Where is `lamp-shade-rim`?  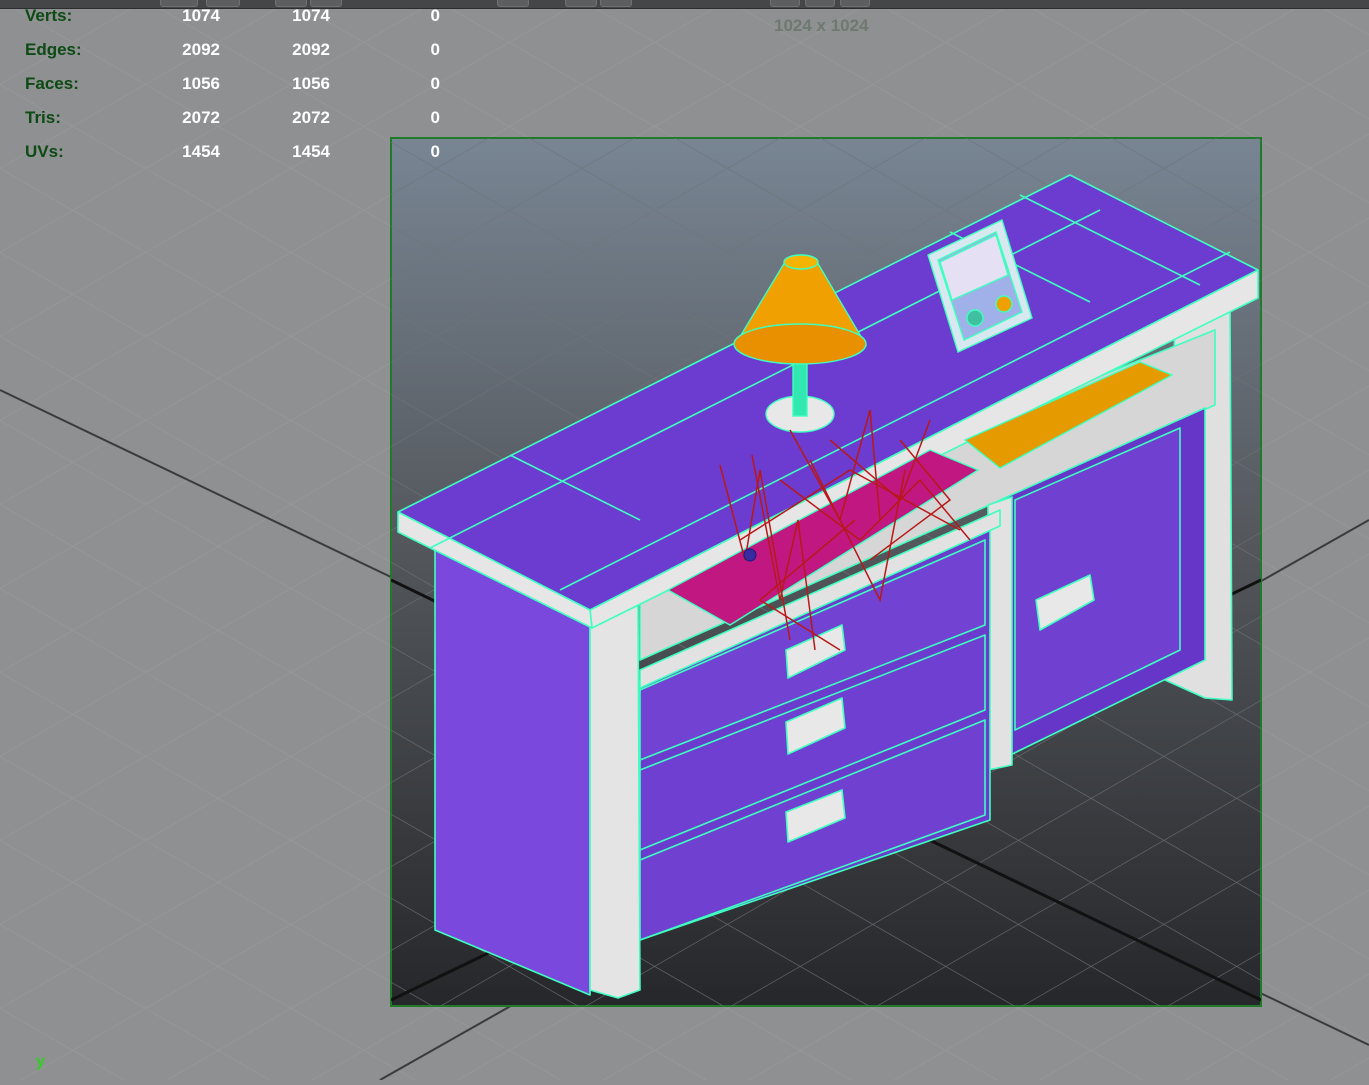
lamp-shade-rim is located at coordinates (800, 344).